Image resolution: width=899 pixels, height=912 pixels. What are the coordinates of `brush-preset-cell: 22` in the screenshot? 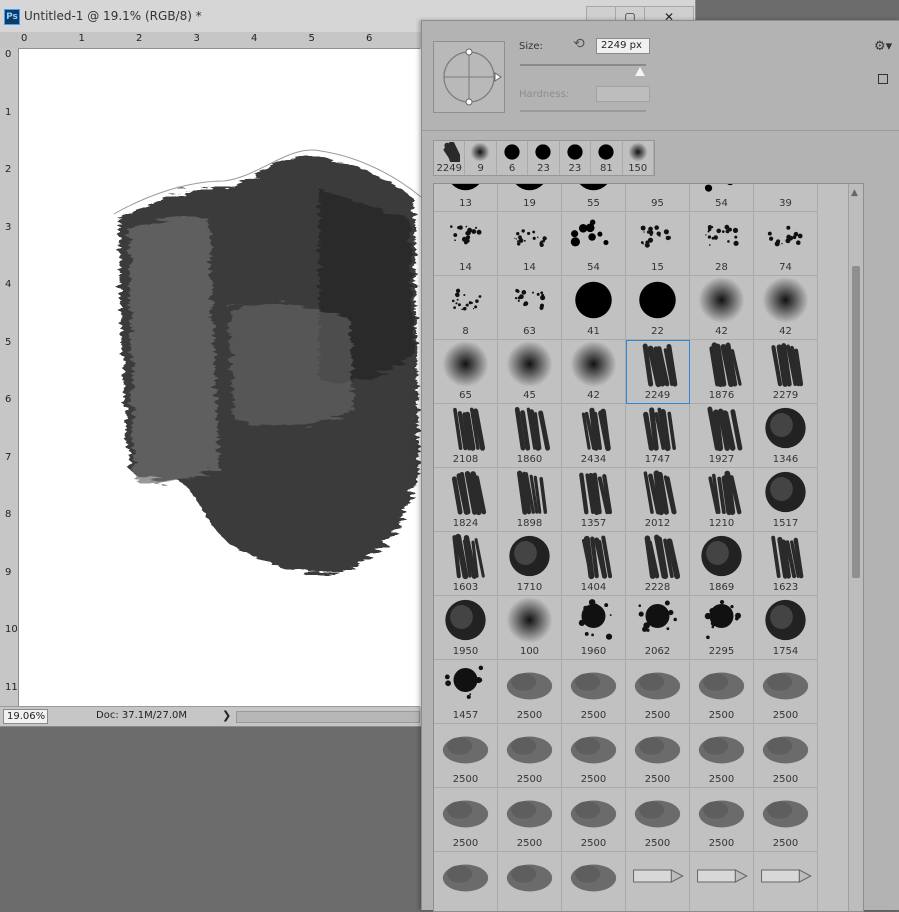 It's located at (658, 308).